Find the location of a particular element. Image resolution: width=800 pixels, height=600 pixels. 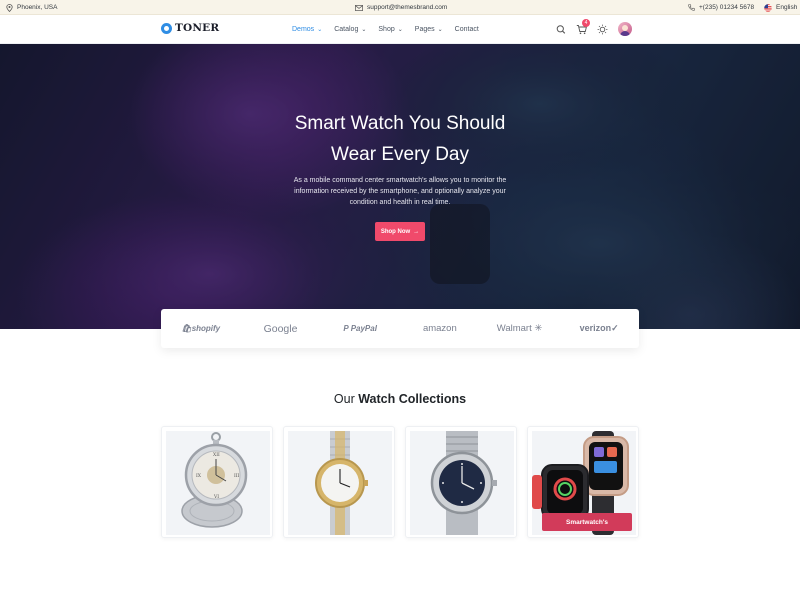

cart-count-badge: 4 is located at coordinates (586, 23).